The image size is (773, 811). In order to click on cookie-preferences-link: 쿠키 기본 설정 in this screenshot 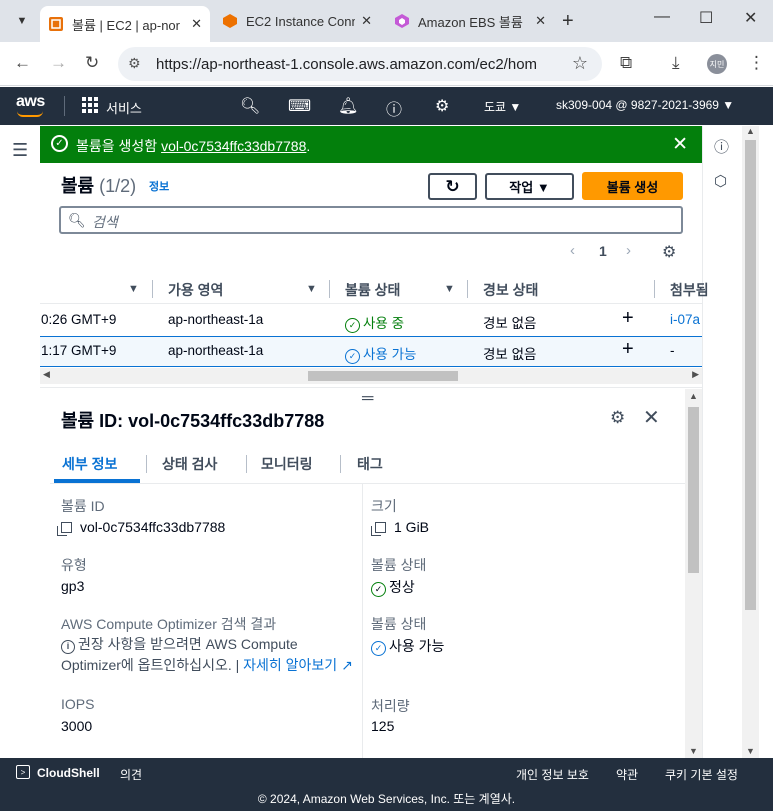, I will do `click(701, 774)`.